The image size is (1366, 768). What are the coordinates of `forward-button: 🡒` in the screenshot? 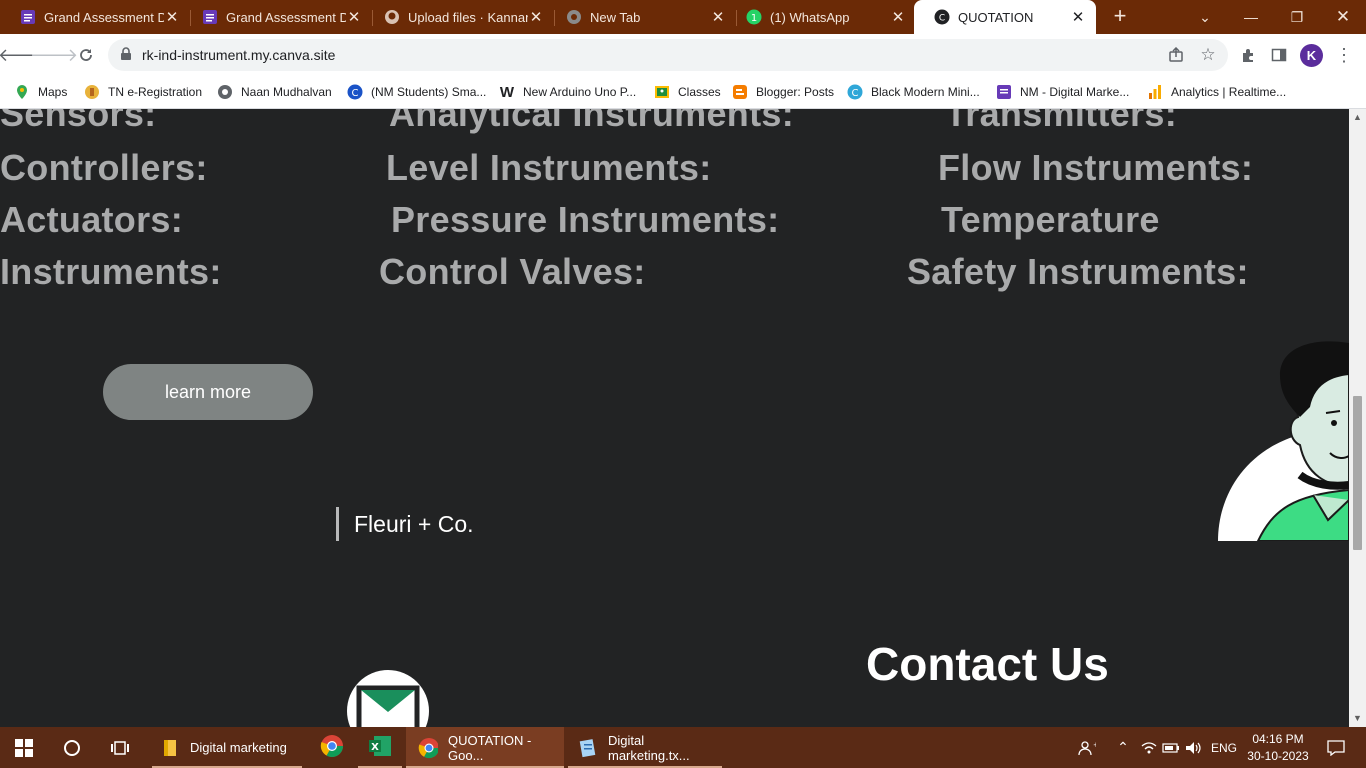 It's located at (54, 55).